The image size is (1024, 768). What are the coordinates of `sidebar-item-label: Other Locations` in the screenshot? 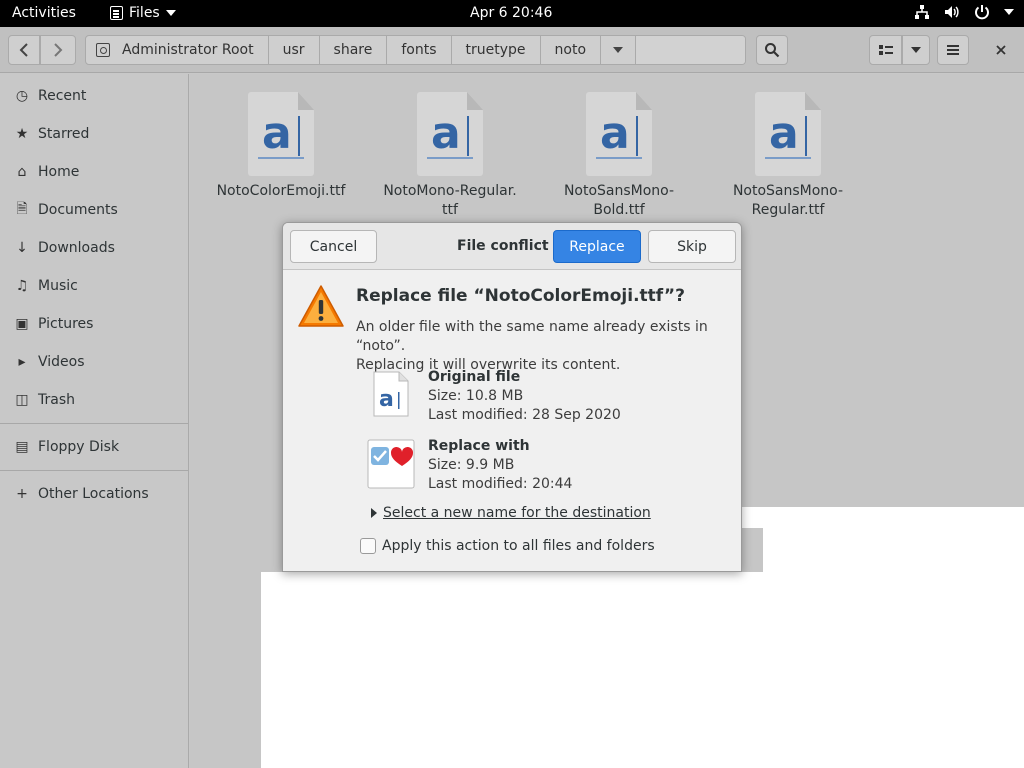 It's located at (93, 494).